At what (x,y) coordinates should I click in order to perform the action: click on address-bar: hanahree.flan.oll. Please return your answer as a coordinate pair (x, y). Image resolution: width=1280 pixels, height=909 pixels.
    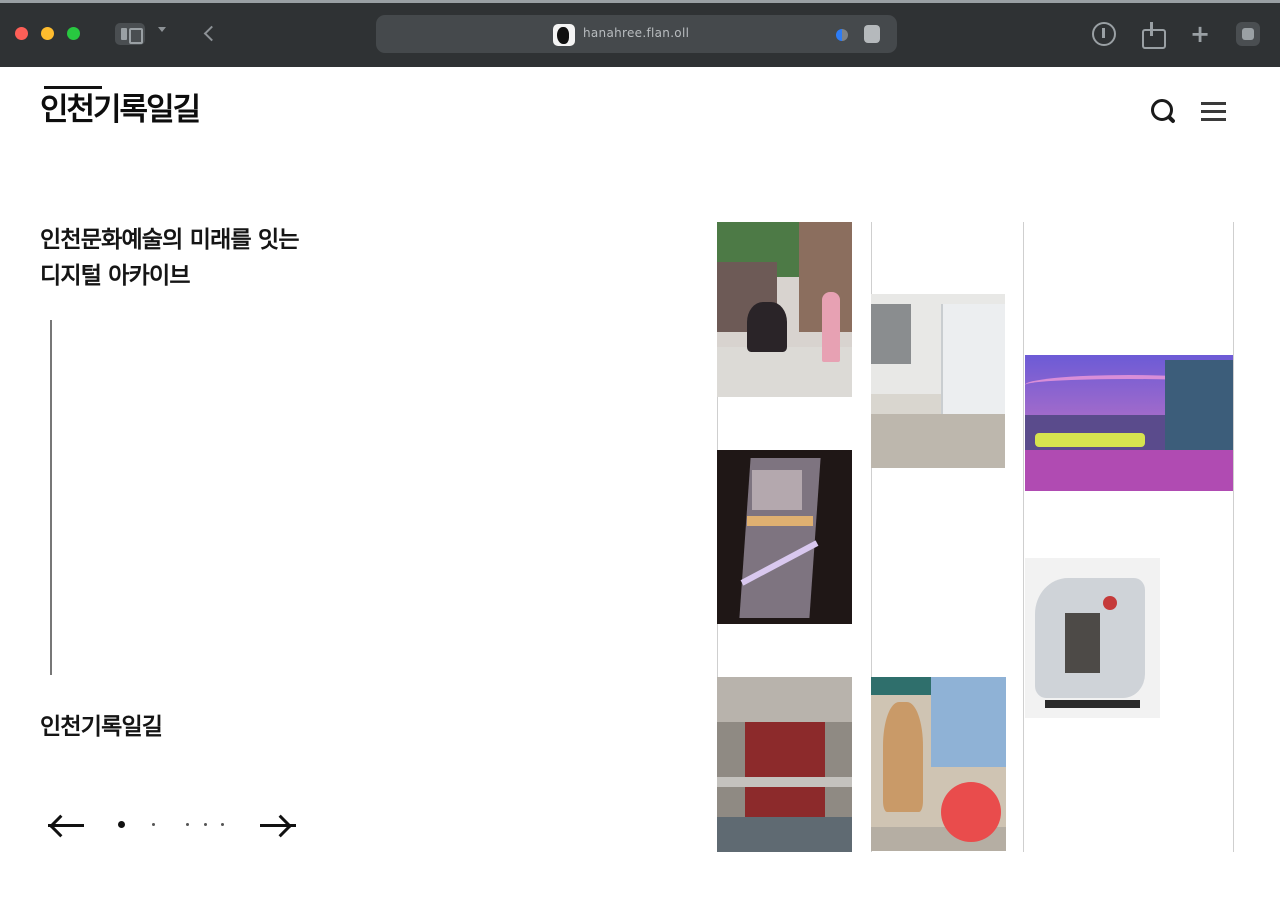
    Looking at the image, I should click on (636, 34).